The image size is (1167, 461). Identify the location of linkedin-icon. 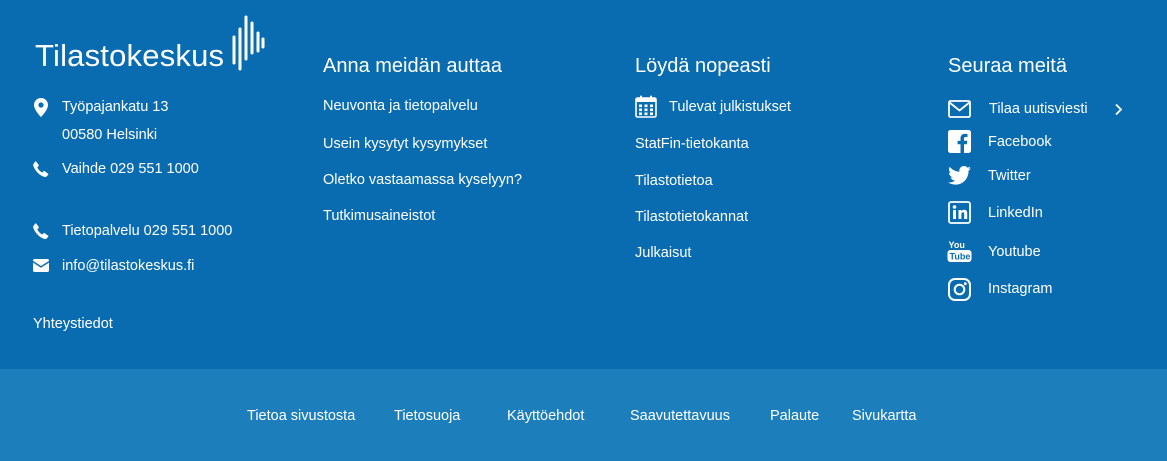
(959, 212).